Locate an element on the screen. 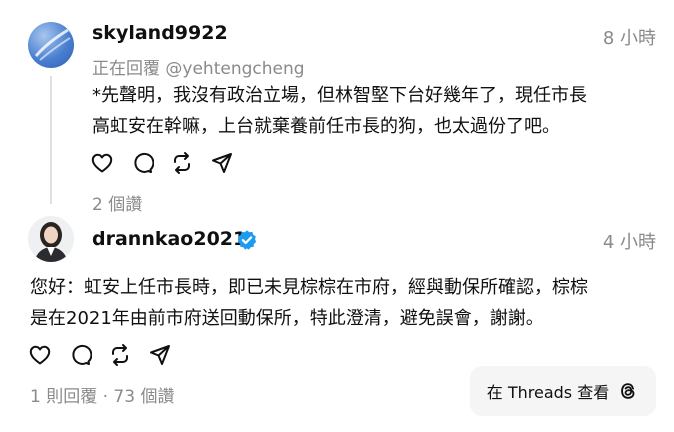 The height and width of the screenshot is (432, 674). post2-body-line2: 是在2021年由前市府送回動保所，特此澄清，避免誤會，謝謝。 is located at coordinates (287, 318).